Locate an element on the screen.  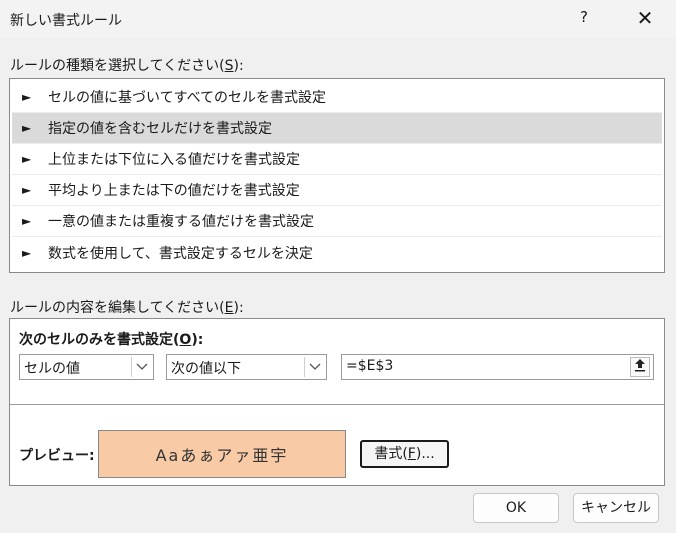
close-button: ✕ is located at coordinates (645, 18).